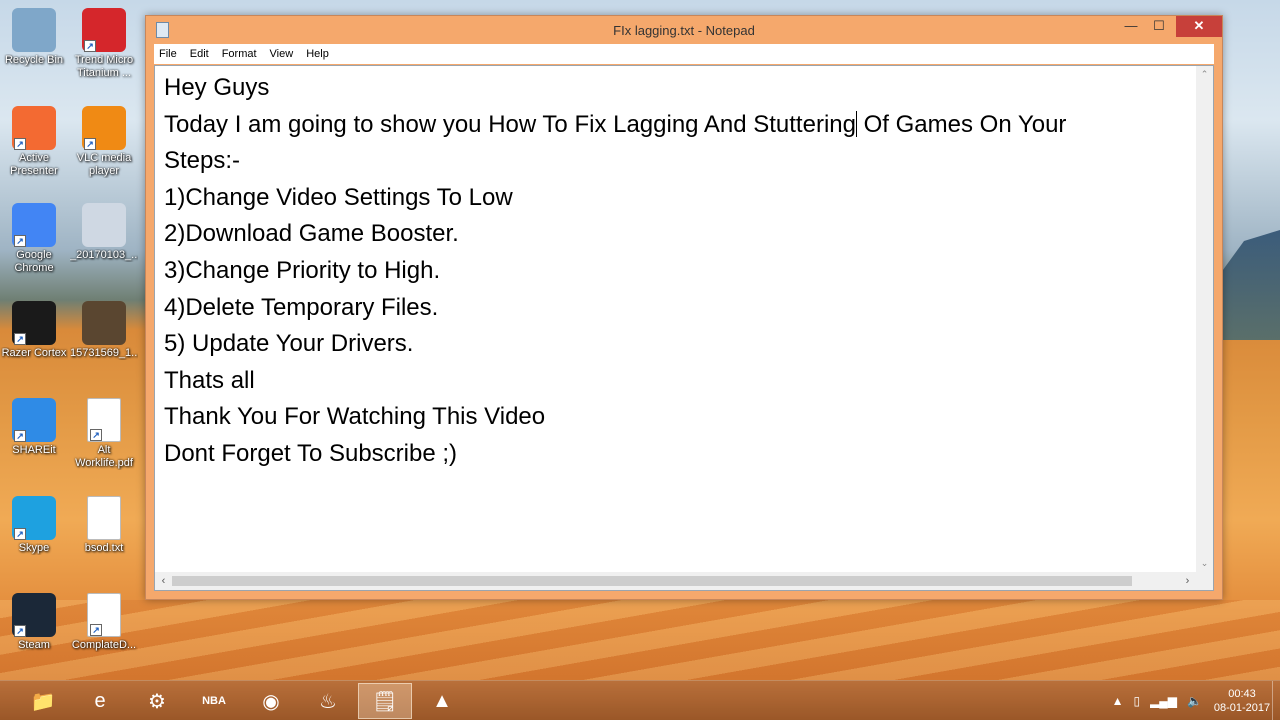 The image size is (1280, 720). Describe the element at coordinates (1118, 701) in the screenshot. I see `show-hidden-icons-icon: ▲` at that location.